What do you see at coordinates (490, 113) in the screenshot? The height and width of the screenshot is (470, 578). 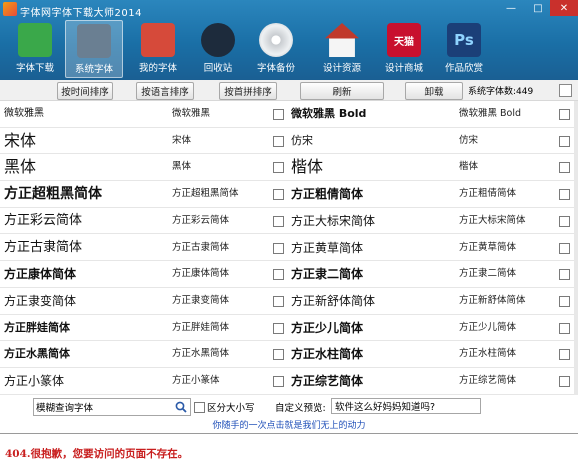 I see `font-name: 微软雅黑 Bold` at bounding box center [490, 113].